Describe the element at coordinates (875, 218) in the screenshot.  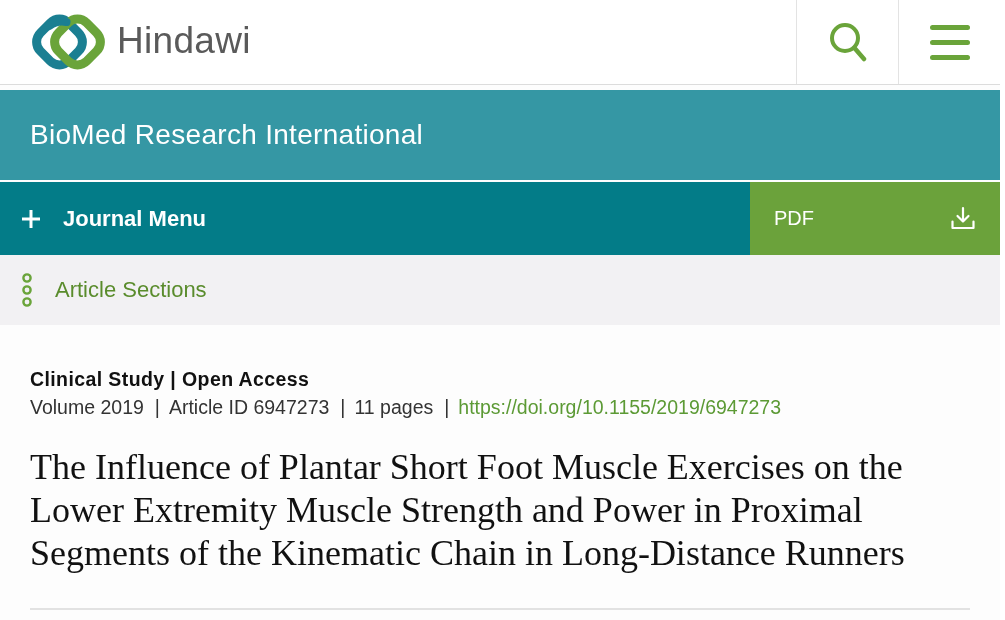
I see `pdf-button: PDF` at that location.